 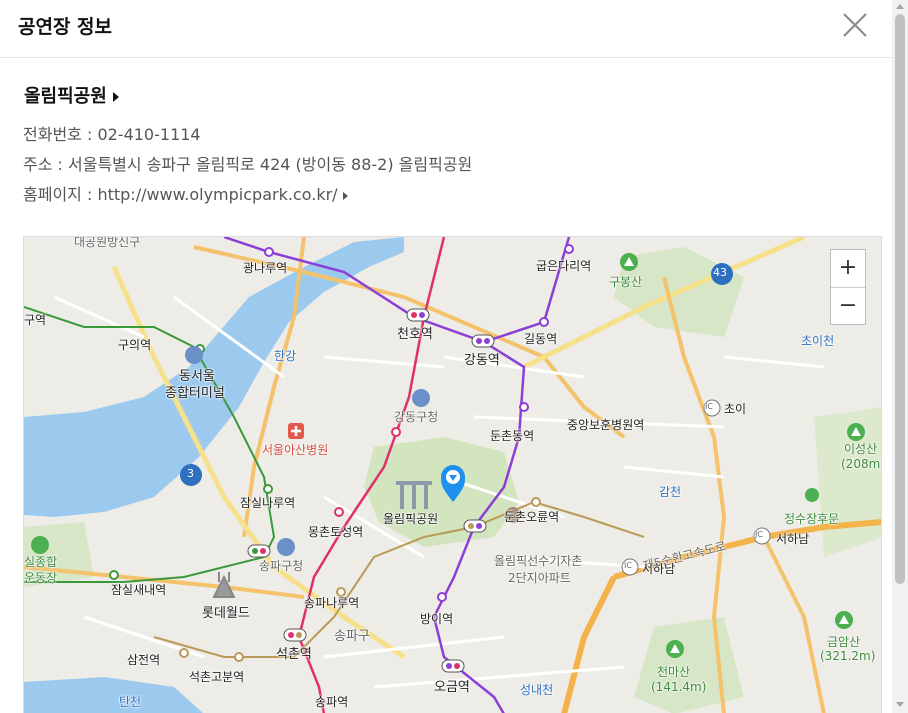 I want to click on map-label: 이성산, so click(x=861, y=449).